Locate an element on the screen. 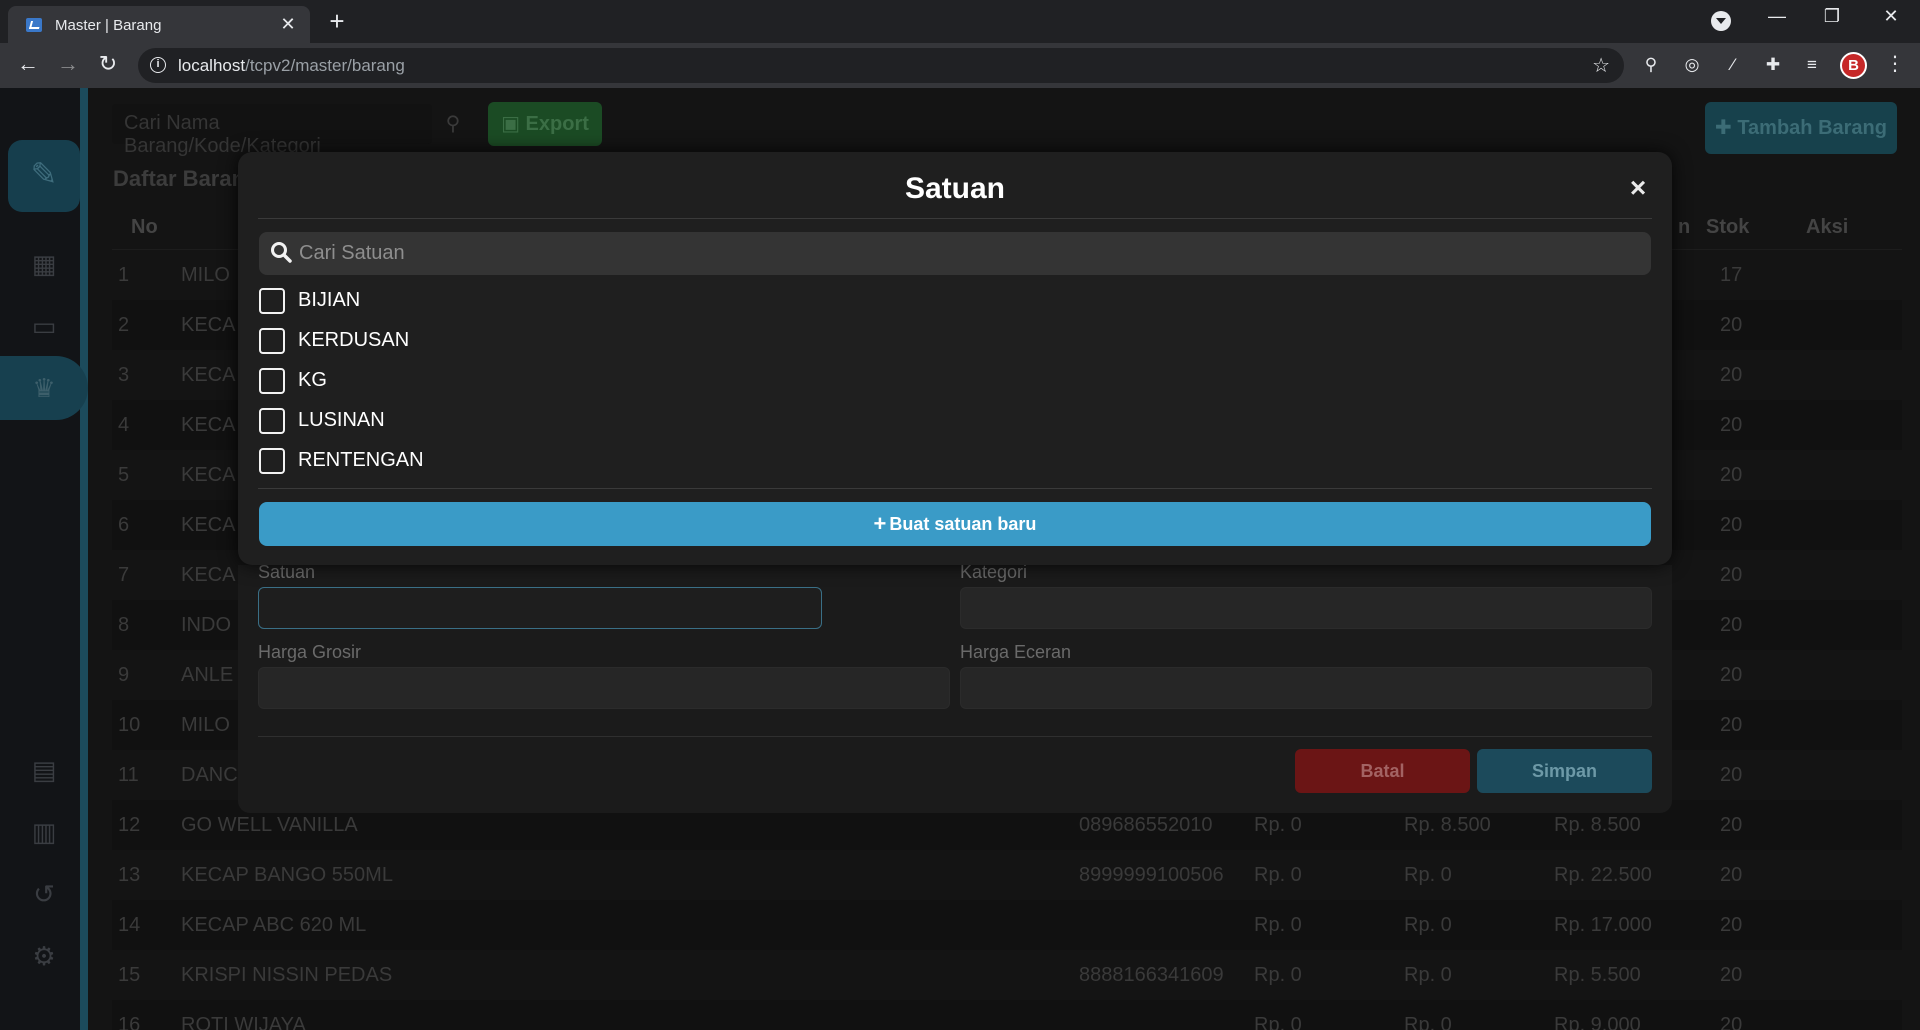  sidebar-item-premium: ♛ is located at coordinates (44, 388).